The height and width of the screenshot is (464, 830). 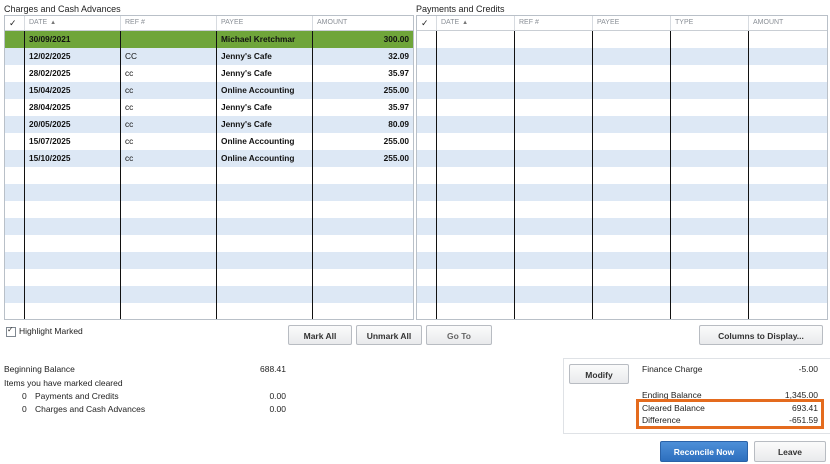 What do you see at coordinates (50, 56) in the screenshot?
I see `date-cell: 12/02/2025` at bounding box center [50, 56].